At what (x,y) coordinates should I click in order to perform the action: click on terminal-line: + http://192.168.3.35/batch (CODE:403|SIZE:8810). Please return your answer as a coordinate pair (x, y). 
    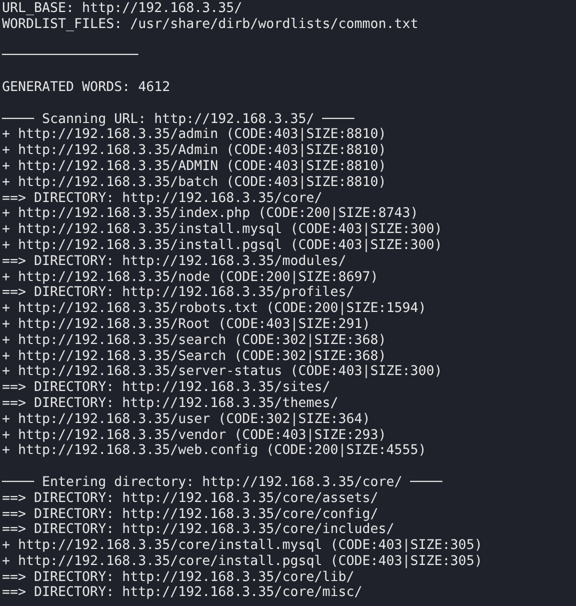
    Looking at the image, I should click on (194, 182).